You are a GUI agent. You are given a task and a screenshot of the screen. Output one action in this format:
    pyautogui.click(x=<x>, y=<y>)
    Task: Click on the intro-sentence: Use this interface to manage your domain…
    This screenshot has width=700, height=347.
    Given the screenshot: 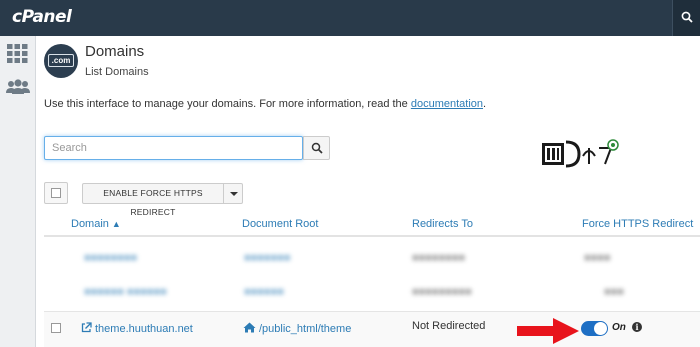 What is the action you would take?
    pyautogui.click(x=227, y=104)
    